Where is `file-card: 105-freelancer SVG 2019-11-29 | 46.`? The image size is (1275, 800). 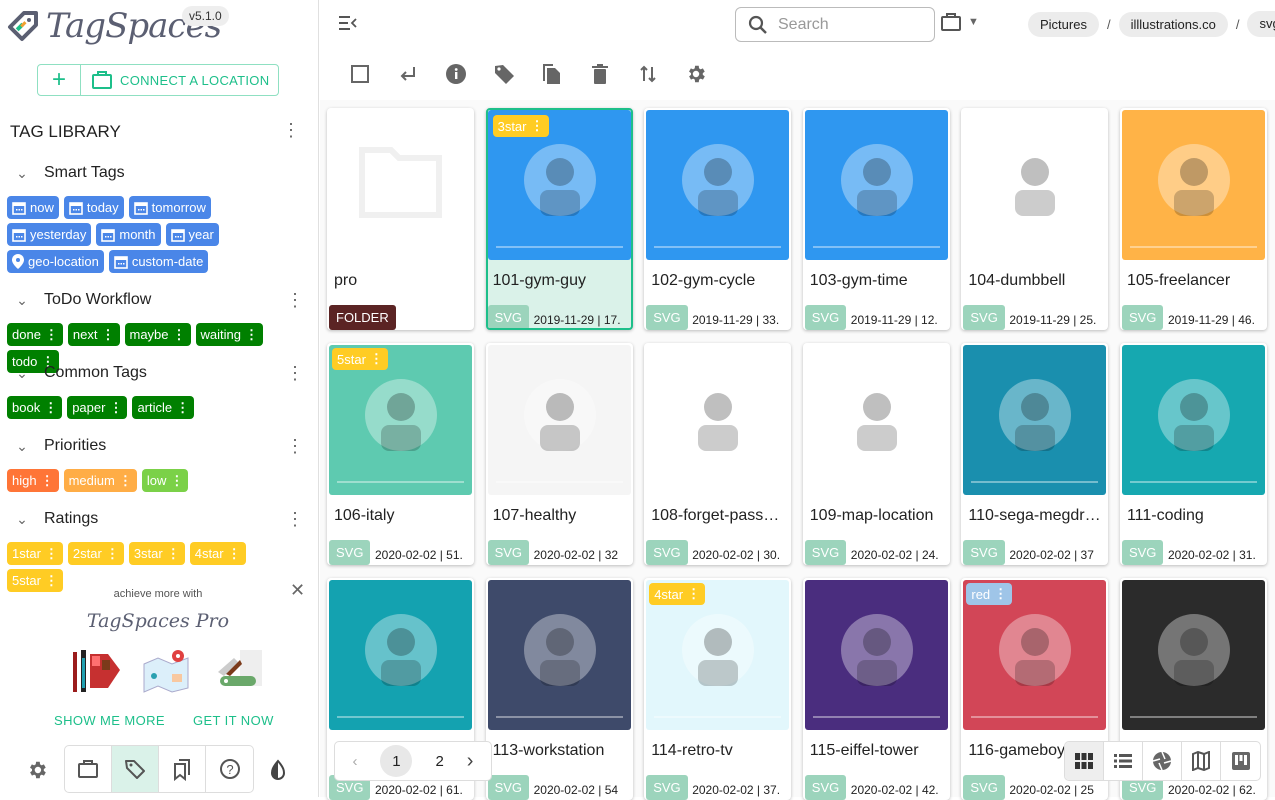 file-card: 105-freelancer SVG 2019-11-29 | 46. is located at coordinates (1193, 219).